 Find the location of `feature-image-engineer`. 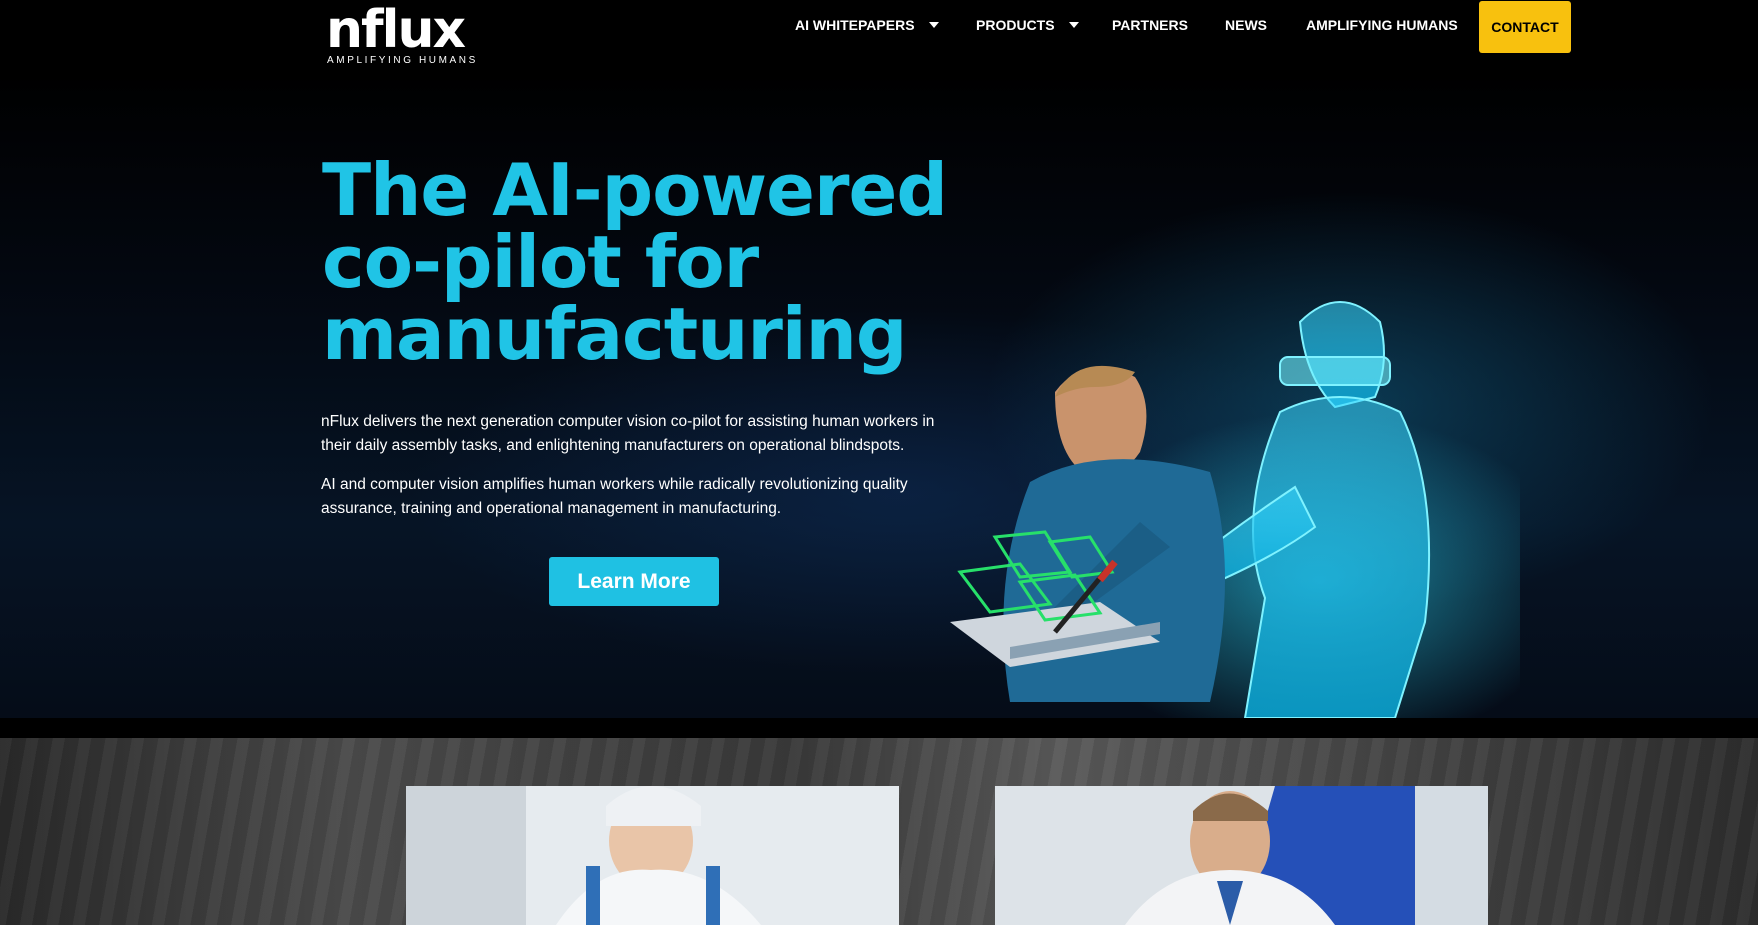

feature-image-engineer is located at coordinates (1241, 855).